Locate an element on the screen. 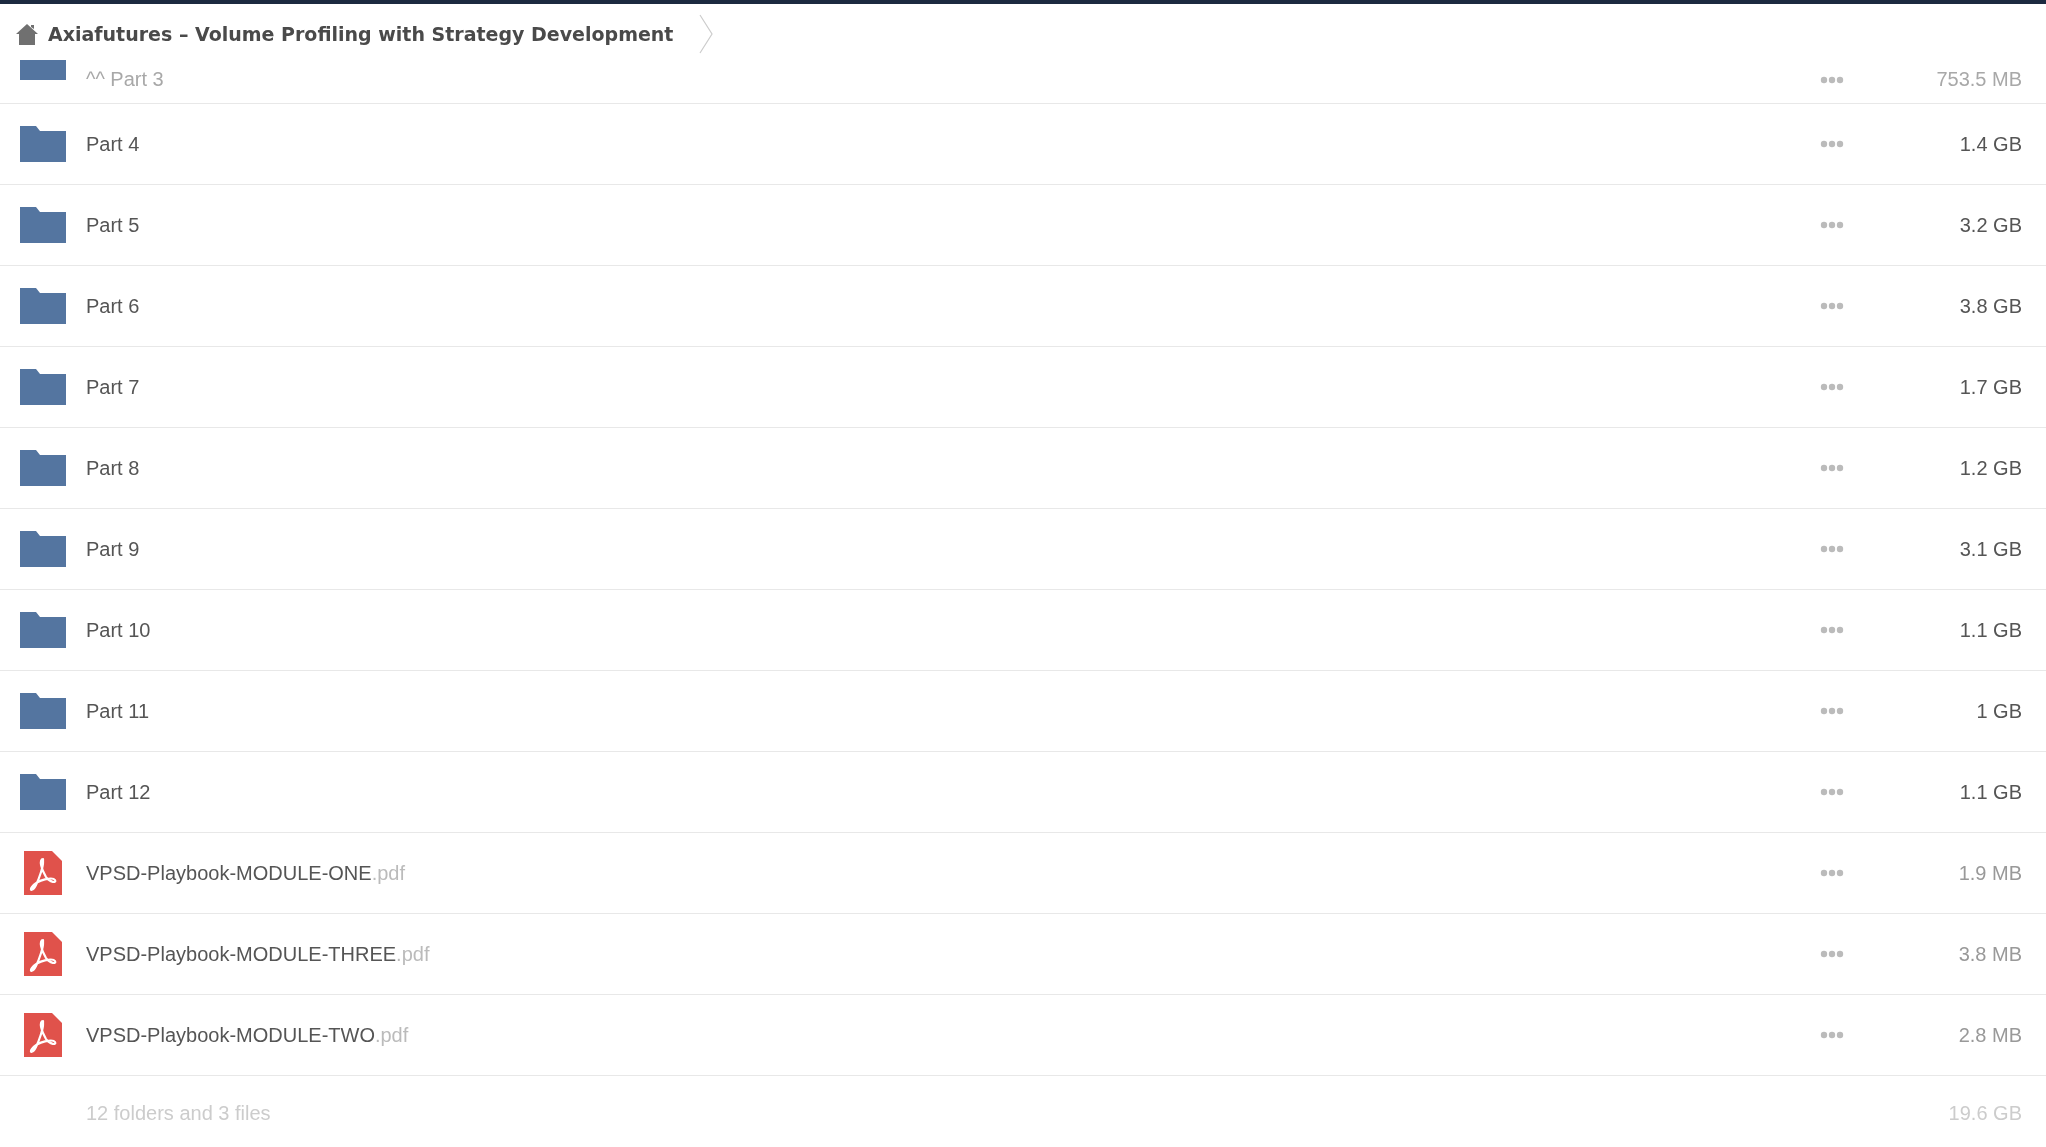 The image size is (2046, 1147). file-row: Part 6 3.8 GB is located at coordinates (1023, 306).